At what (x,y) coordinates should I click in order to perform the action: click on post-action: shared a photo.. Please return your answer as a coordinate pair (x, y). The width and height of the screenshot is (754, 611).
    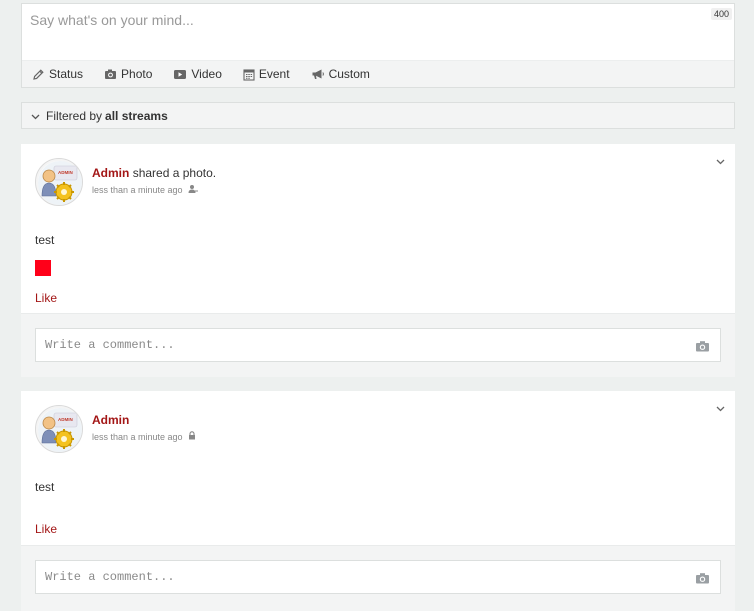
    Looking at the image, I should click on (174, 173).